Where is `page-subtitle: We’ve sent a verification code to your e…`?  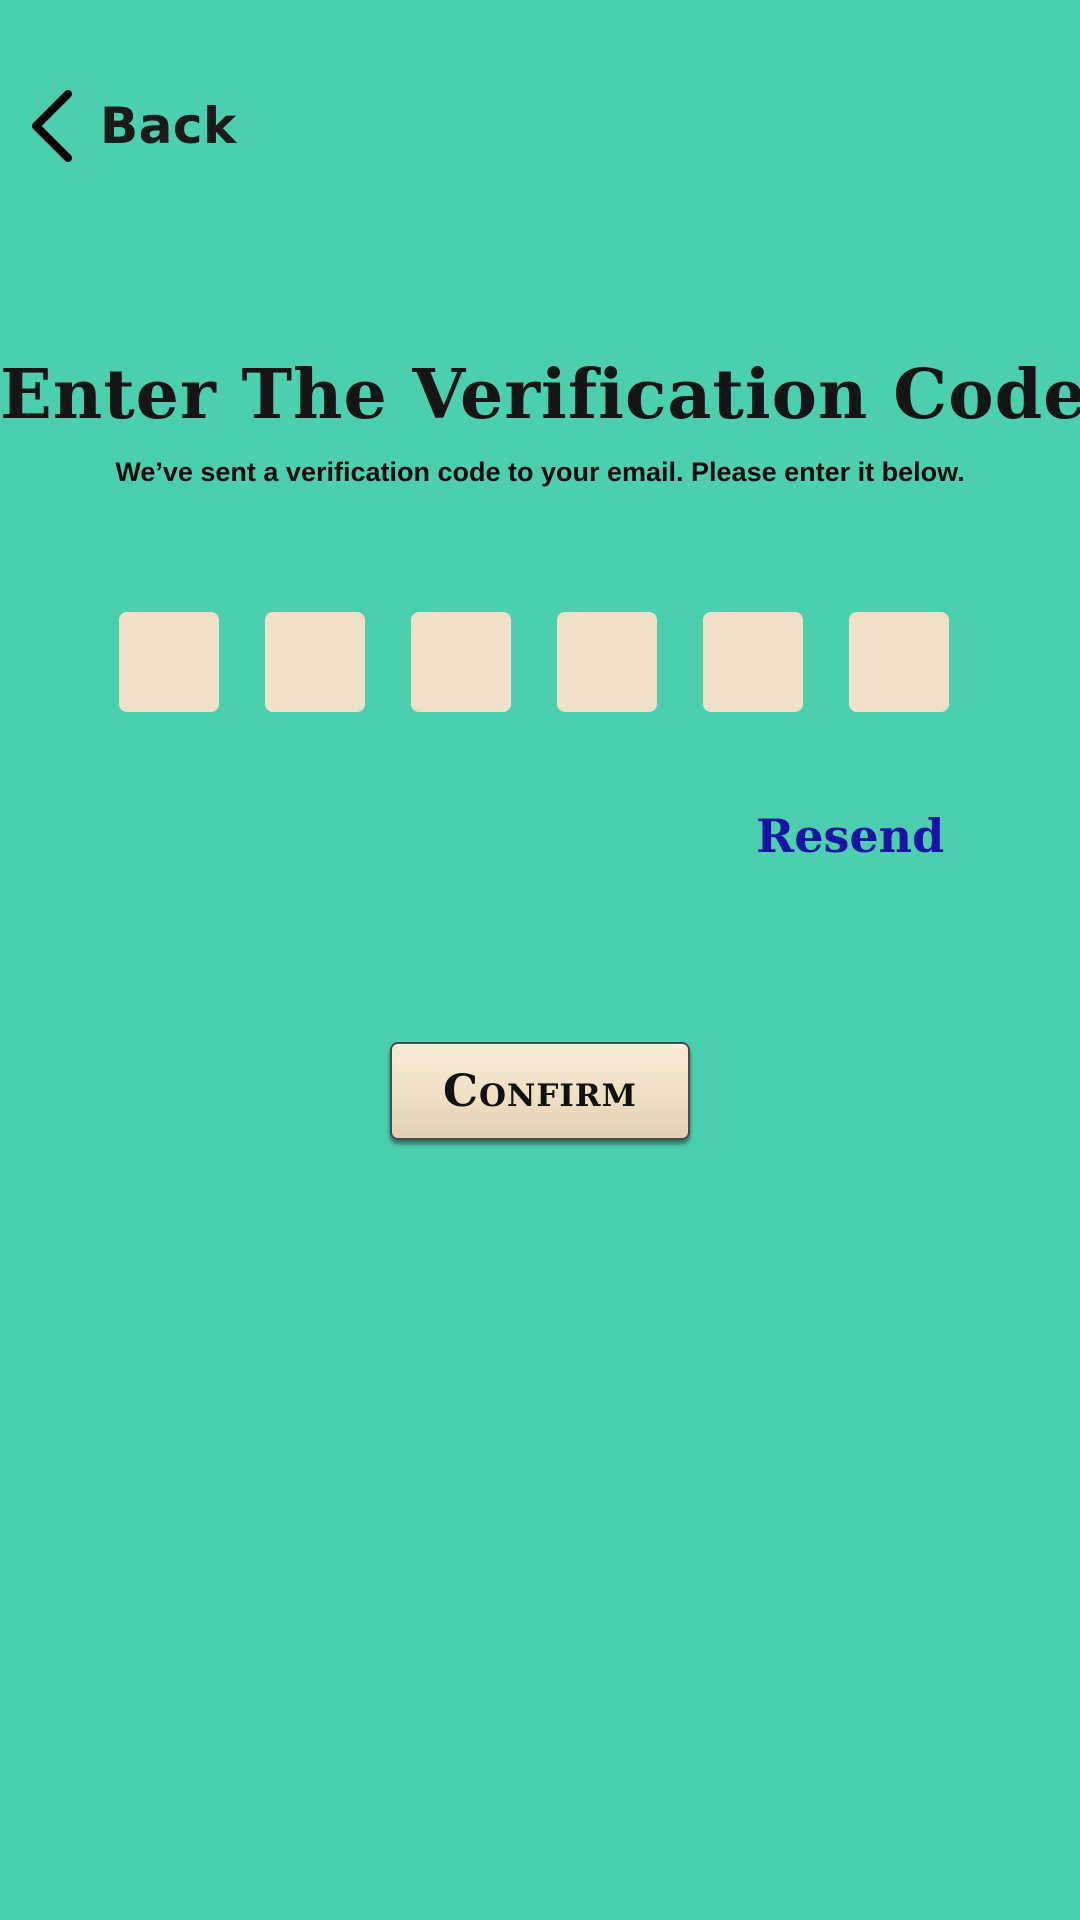 page-subtitle: We’ve sent a verification code to your e… is located at coordinates (540, 472).